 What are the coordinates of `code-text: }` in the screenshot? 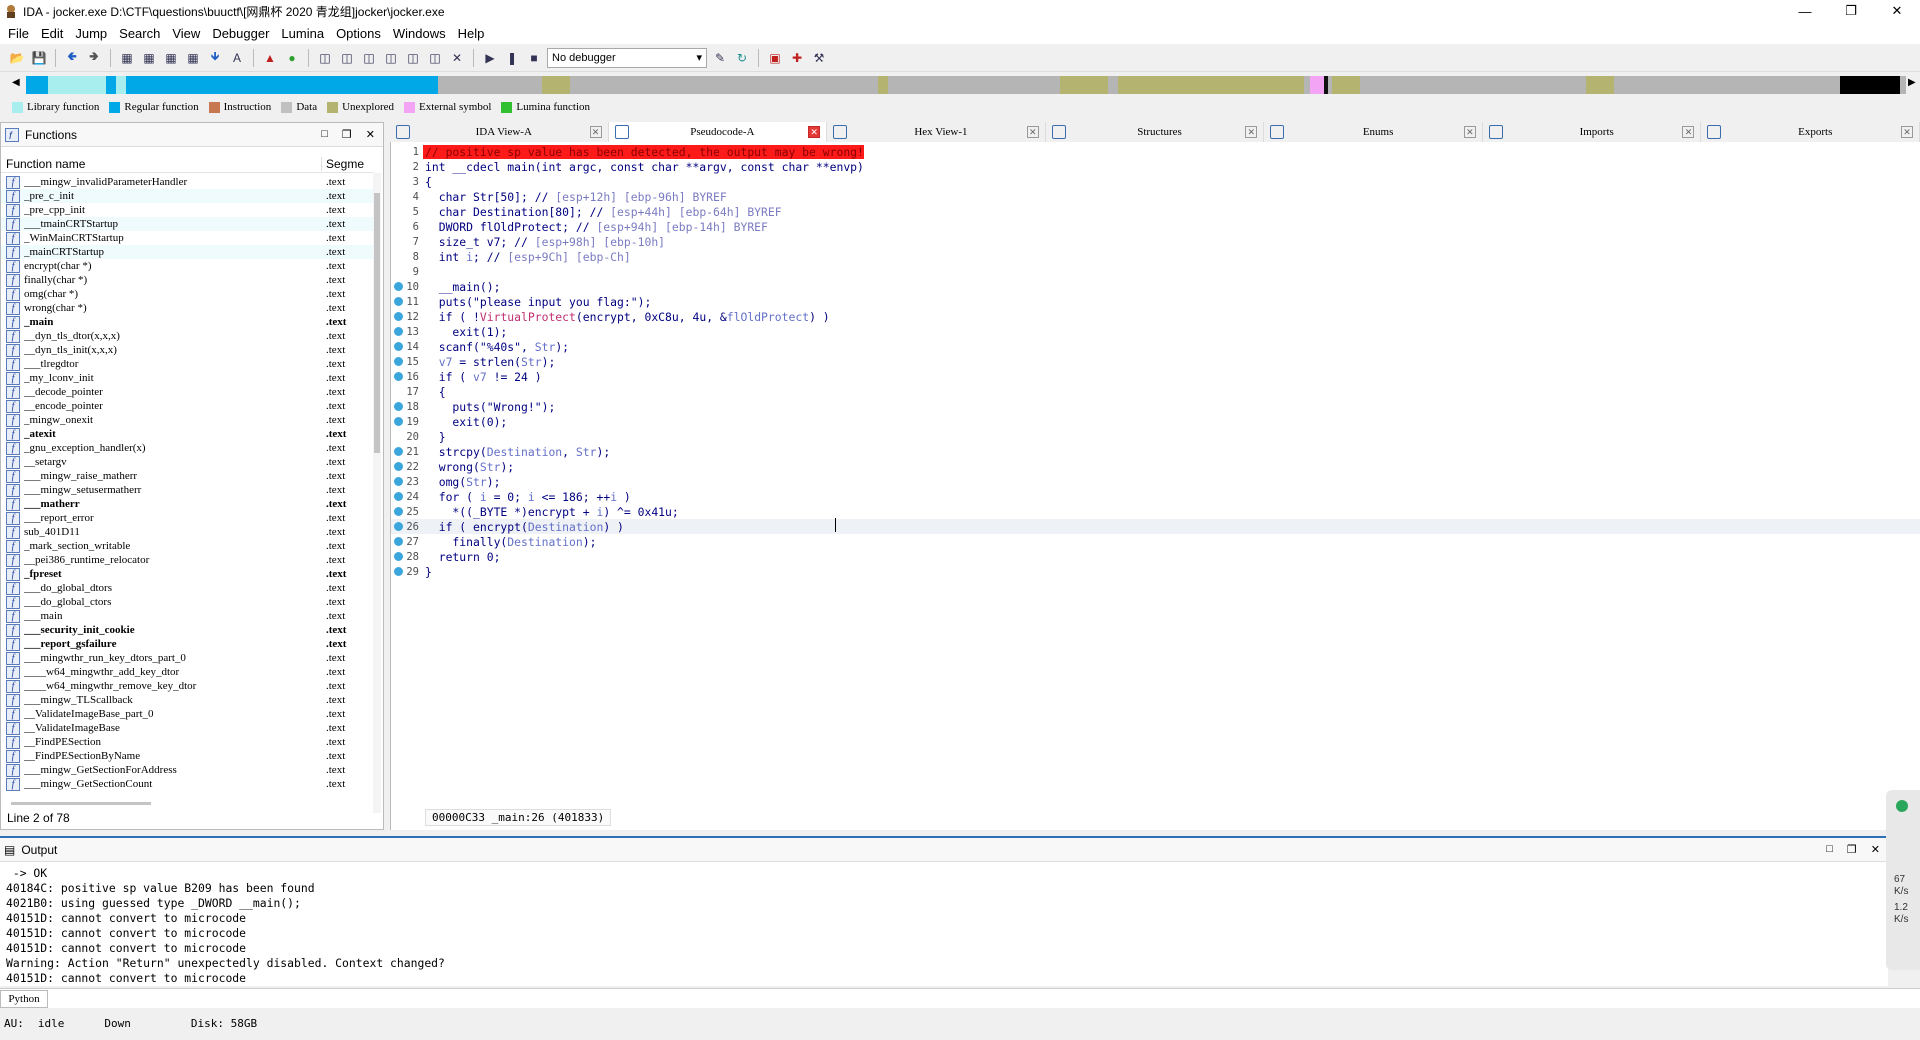 It's located at (427, 572).